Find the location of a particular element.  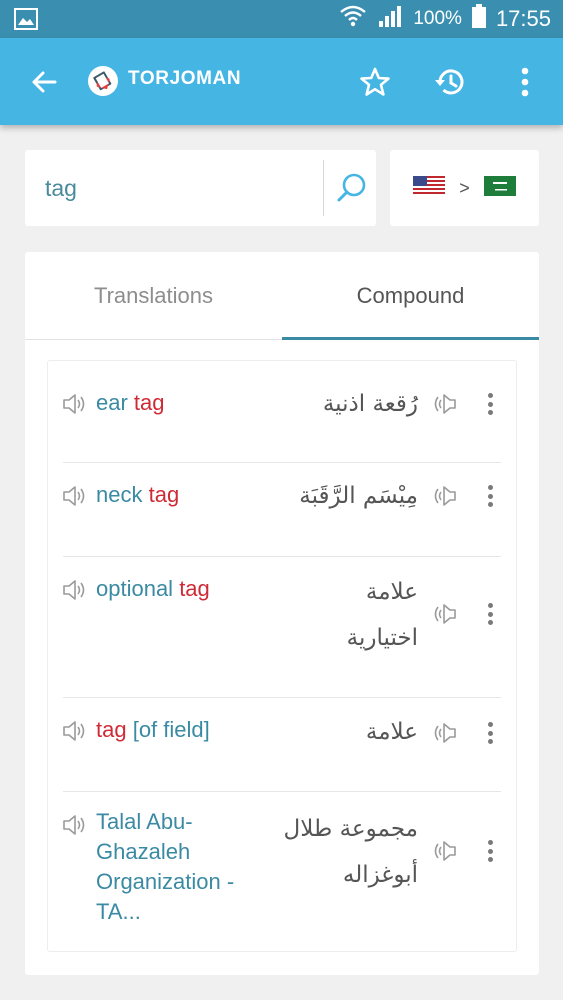

status-bar: 100% 17:55 is located at coordinates (281, 19).